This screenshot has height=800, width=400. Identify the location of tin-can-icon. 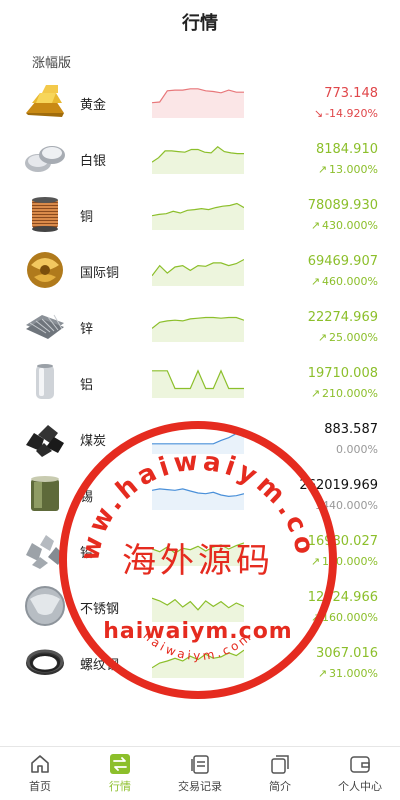
(45, 494).